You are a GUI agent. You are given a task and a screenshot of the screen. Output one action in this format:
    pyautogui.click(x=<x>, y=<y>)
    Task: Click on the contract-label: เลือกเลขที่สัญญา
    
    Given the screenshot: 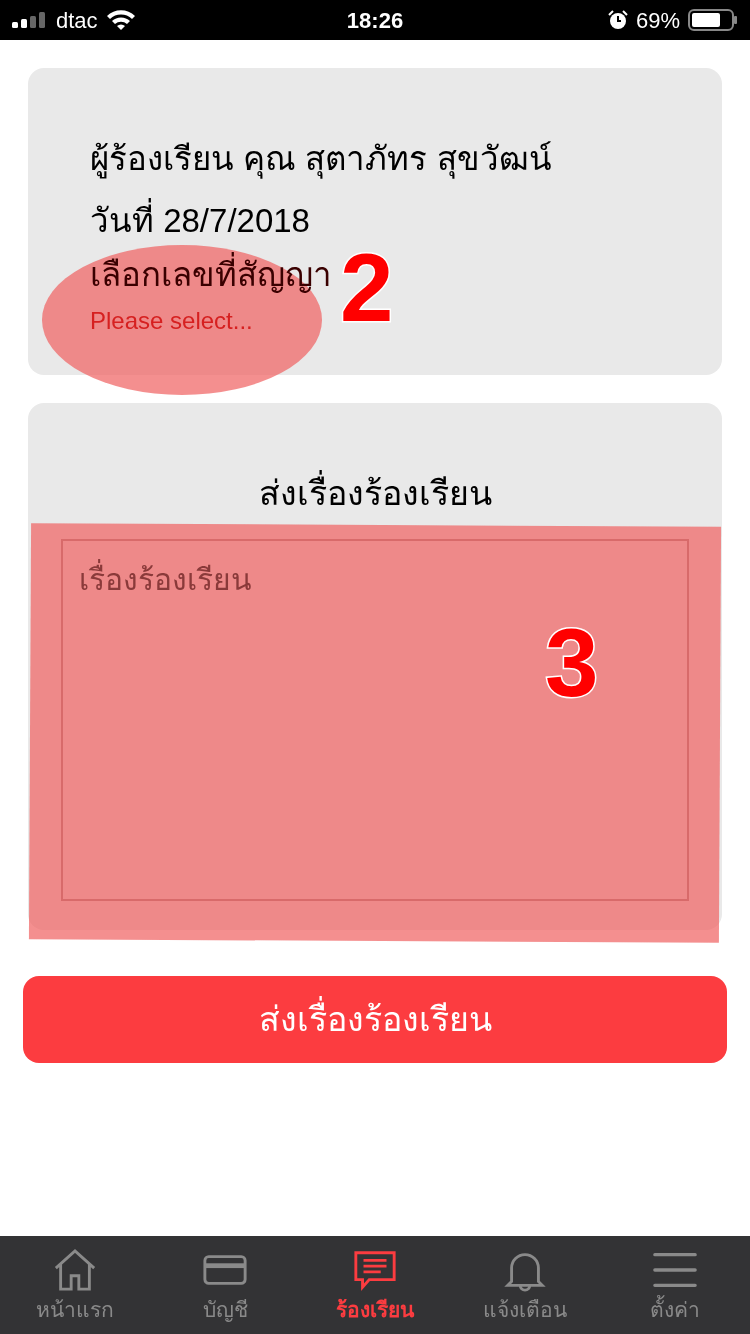 What is the action you would take?
    pyautogui.click(x=211, y=275)
    